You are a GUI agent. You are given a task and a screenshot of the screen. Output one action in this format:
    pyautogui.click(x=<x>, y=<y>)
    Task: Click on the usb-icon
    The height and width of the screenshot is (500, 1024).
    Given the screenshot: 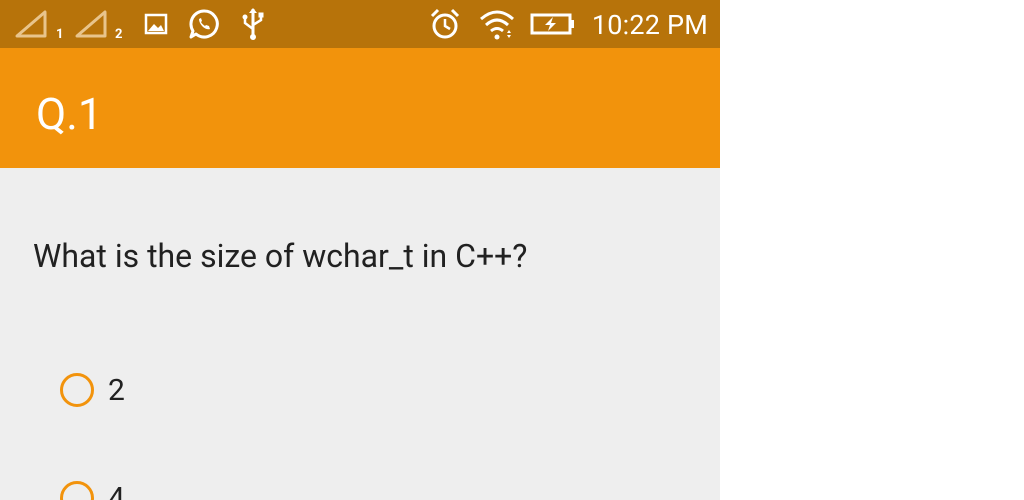 What is the action you would take?
    pyautogui.click(x=253, y=24)
    